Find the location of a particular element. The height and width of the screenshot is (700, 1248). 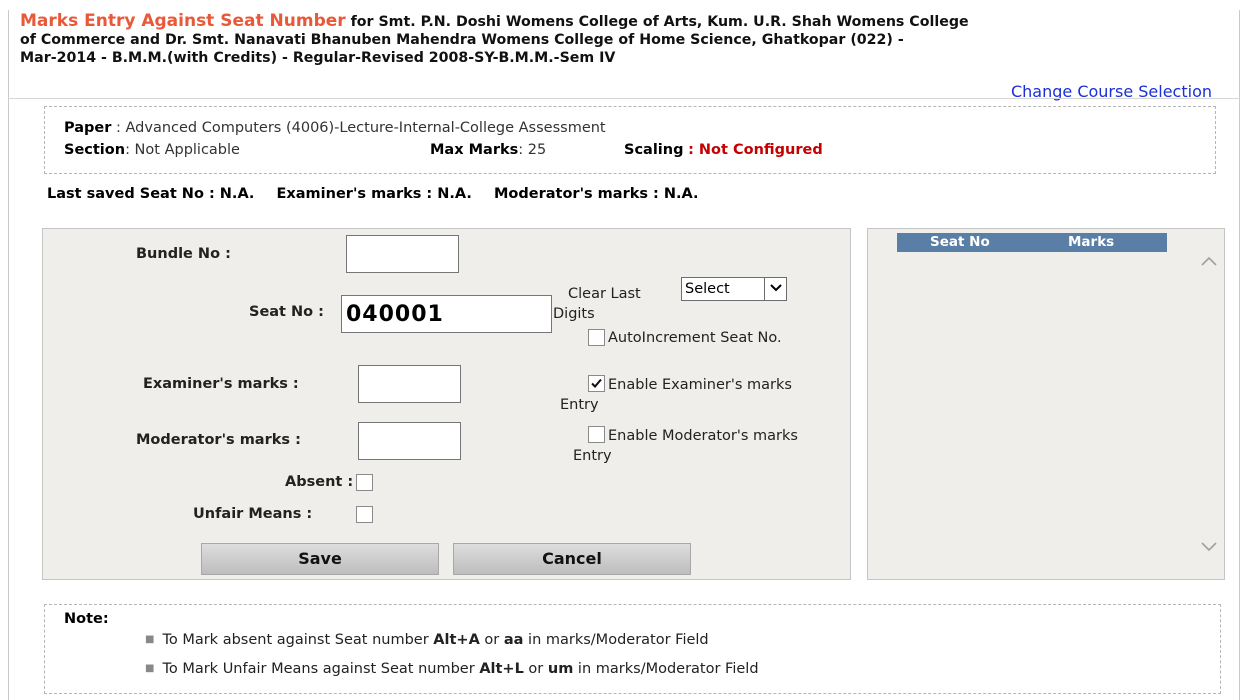

enable-examiner-checkbox is located at coordinates (596, 383).